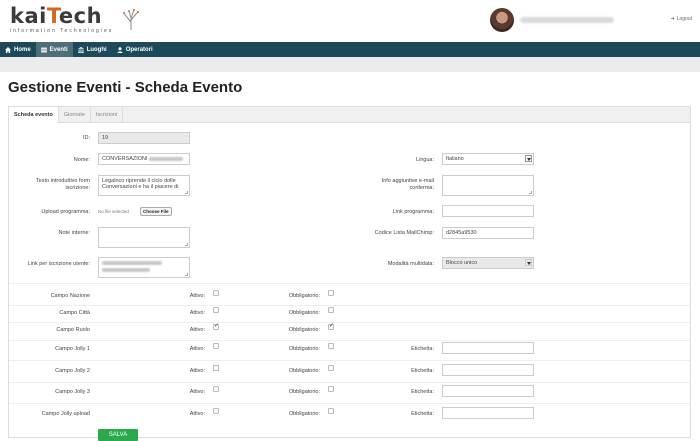  Describe the element at coordinates (461, 233) in the screenshot. I see `codice-value: d2845a9530` at that location.